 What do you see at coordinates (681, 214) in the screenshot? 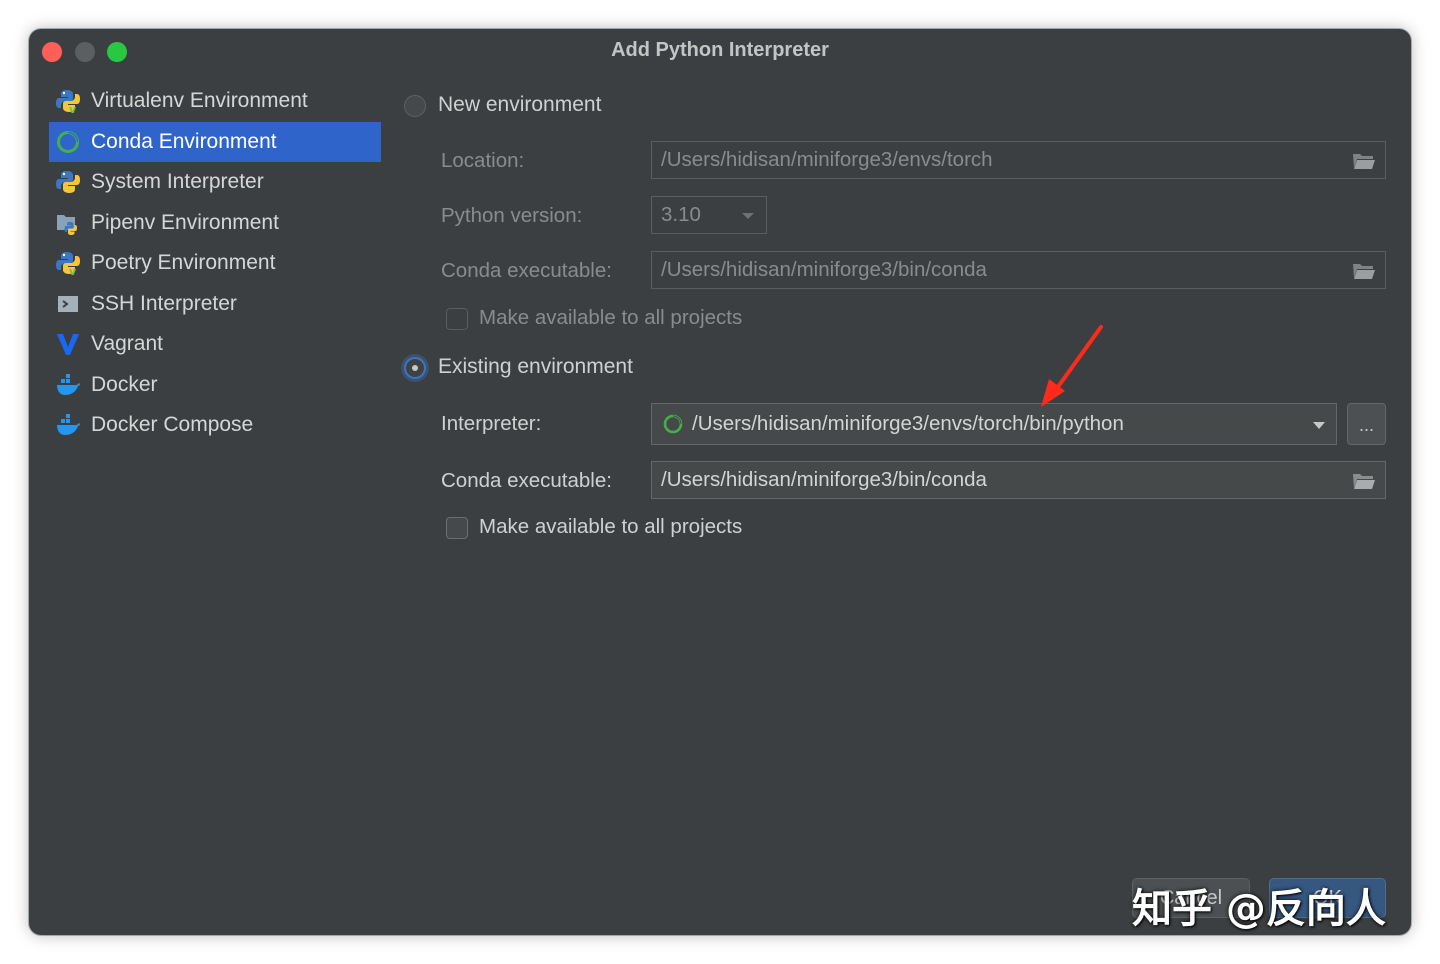
I see `python-version-value: 3.10` at bounding box center [681, 214].